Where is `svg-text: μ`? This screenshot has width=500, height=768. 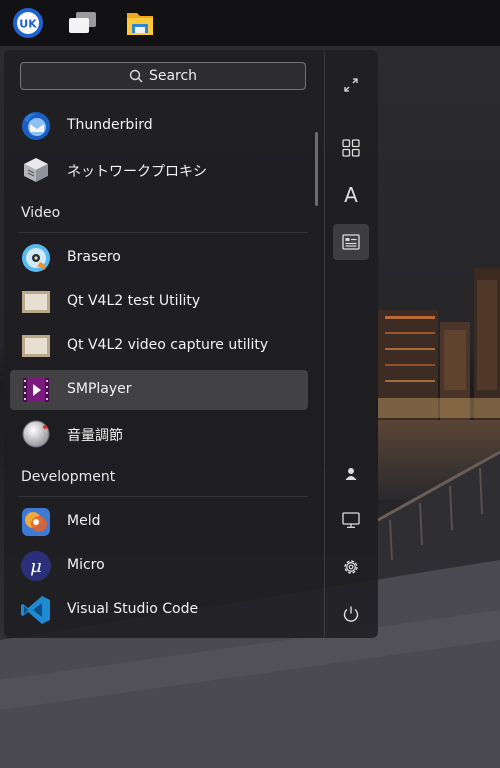
svg-text: μ is located at coordinates (36, 566).